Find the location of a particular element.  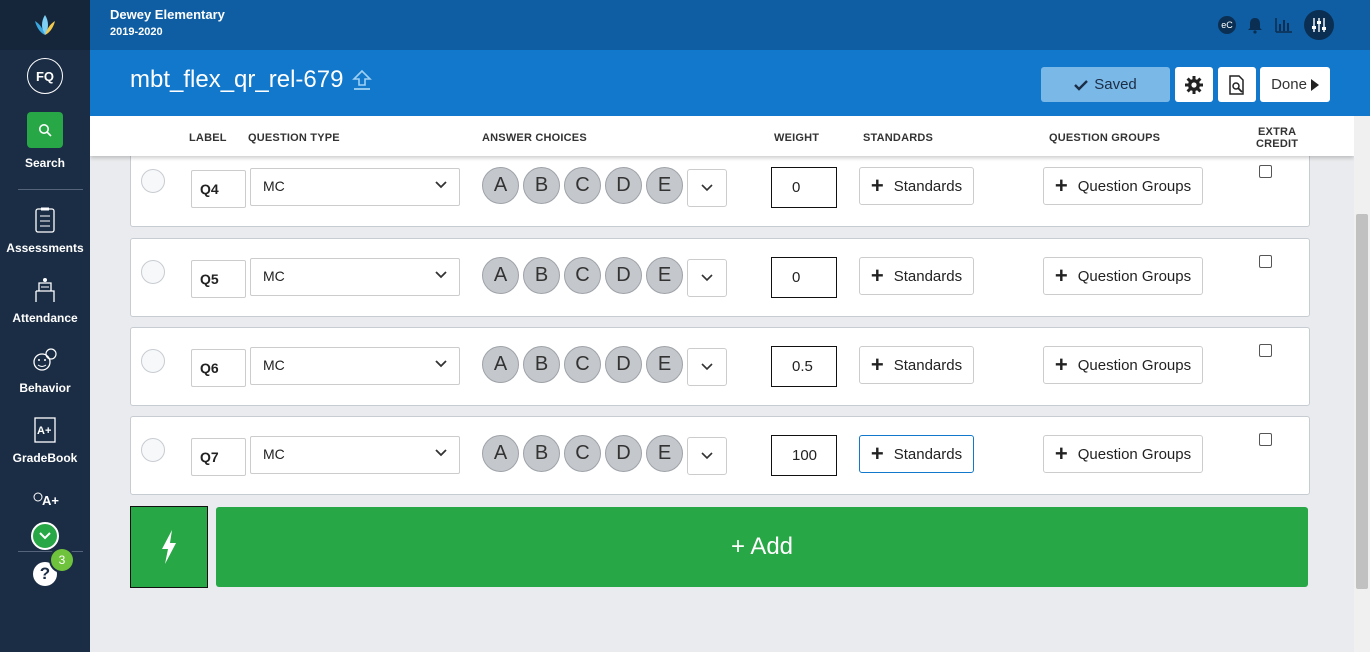

avatar: FQ is located at coordinates (45, 76).